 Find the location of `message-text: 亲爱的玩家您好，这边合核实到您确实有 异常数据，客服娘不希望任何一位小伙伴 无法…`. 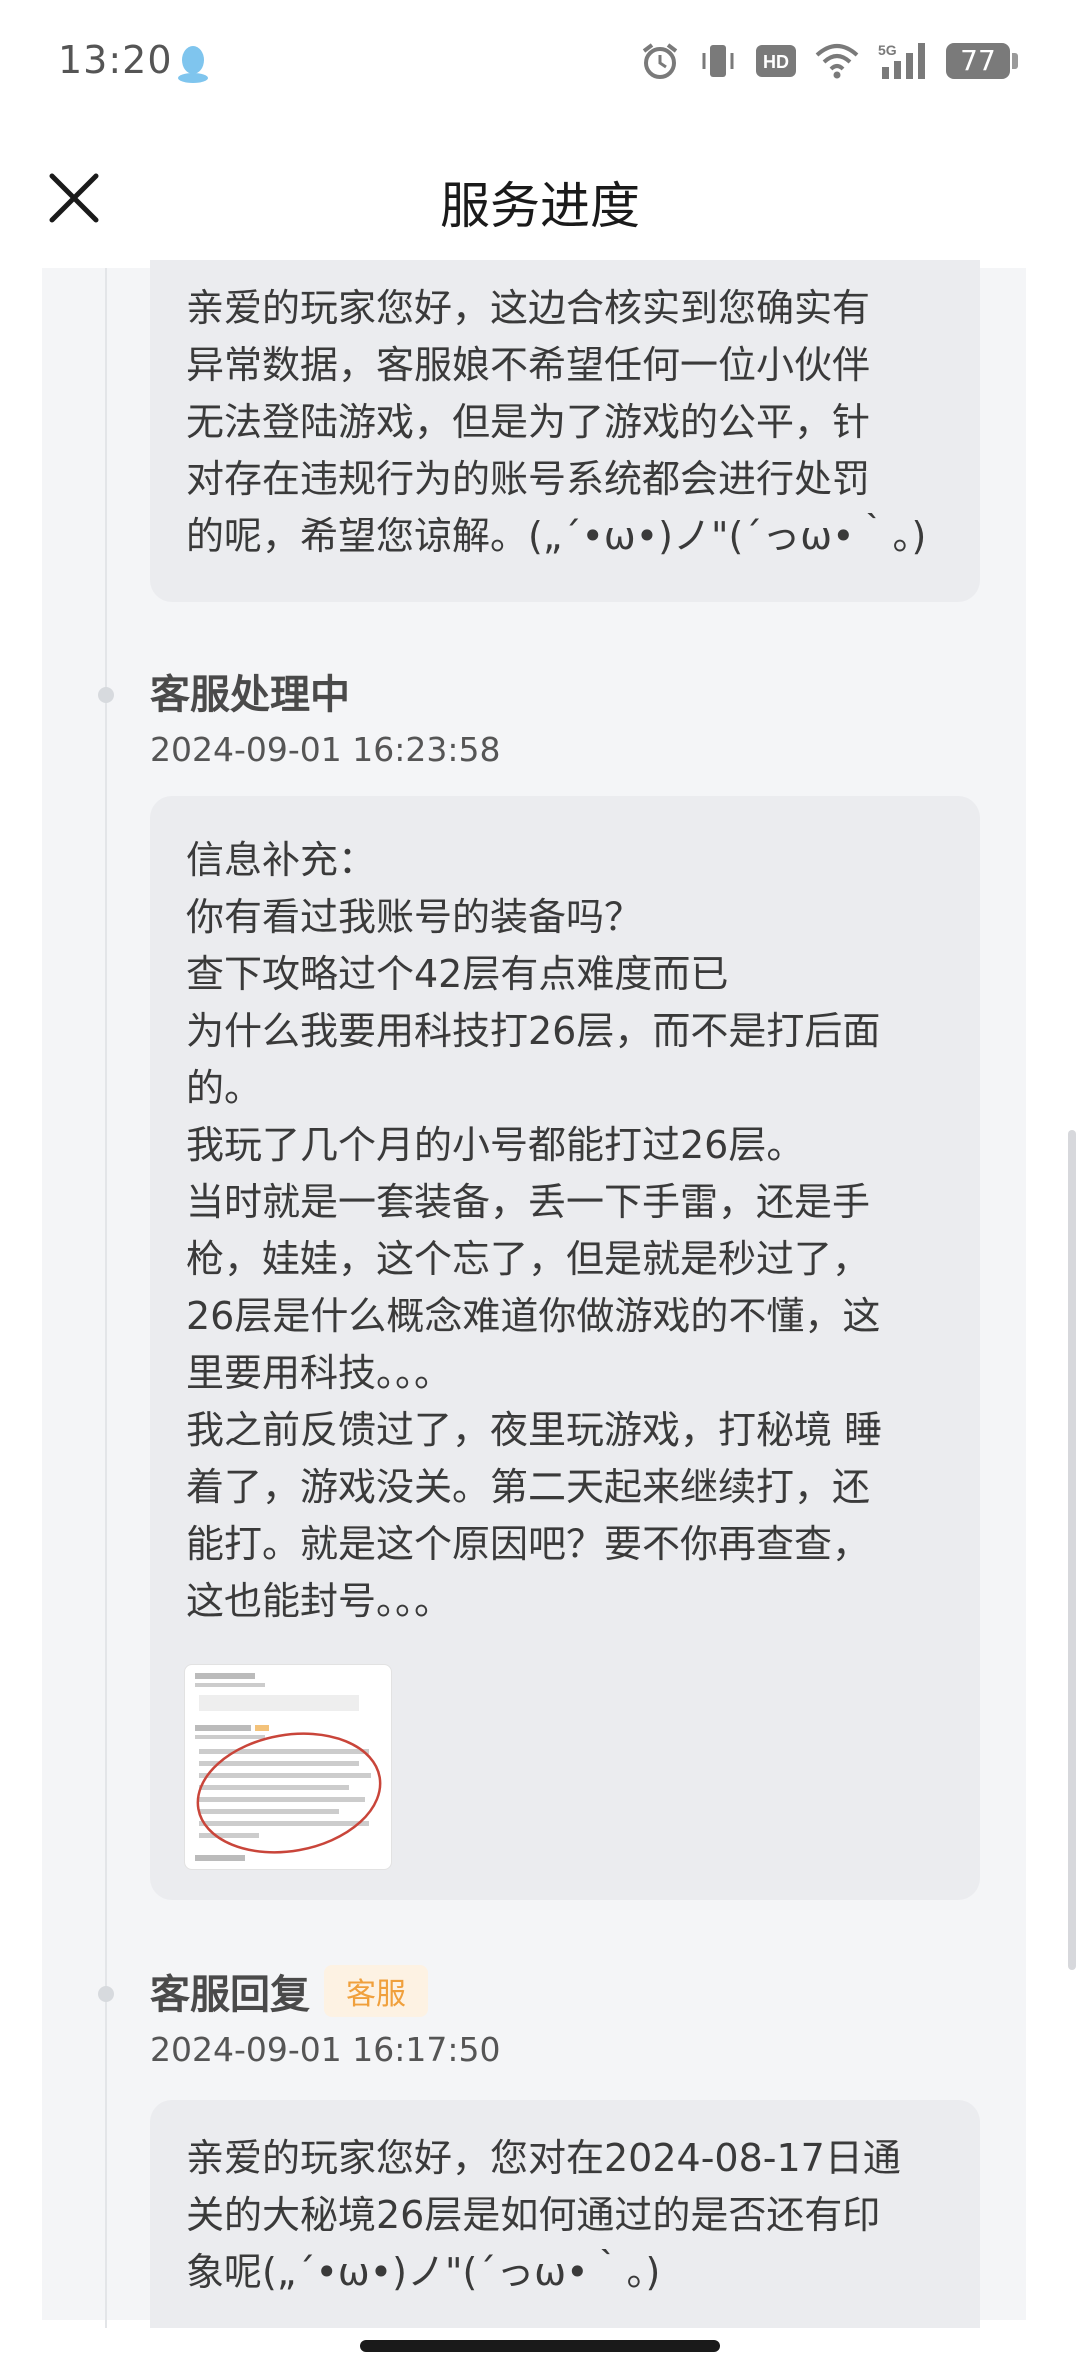

message-text: 亲爱的玩家您好，这边合核实到您确实有 异常数据，客服娘不希望任何一位小伙伴 无法… is located at coordinates (556, 422).